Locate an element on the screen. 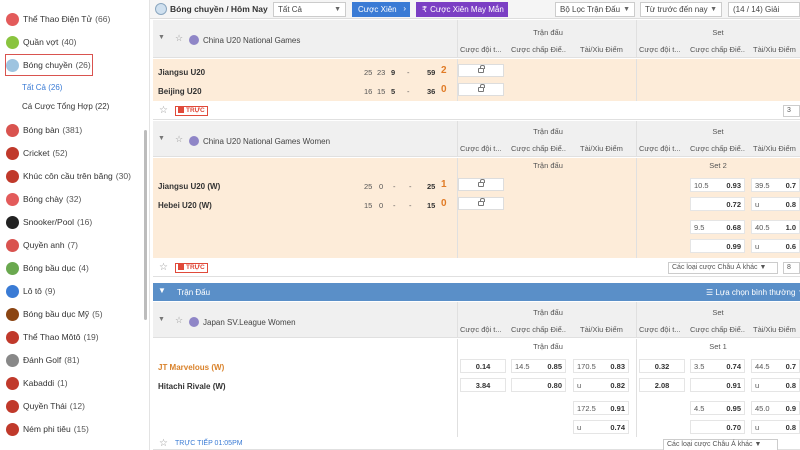 The height and width of the screenshot is (450, 800). sidebar-item-label: Đánh Golf is located at coordinates (42, 360).